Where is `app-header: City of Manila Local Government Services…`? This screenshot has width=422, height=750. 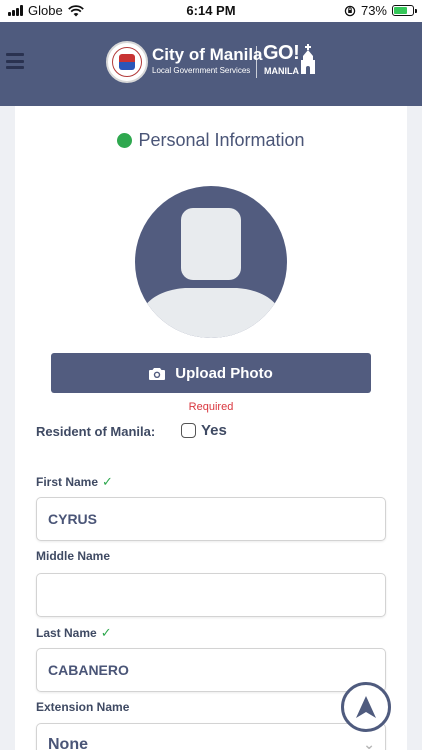
app-header: City of Manila Local Government Services… is located at coordinates (211, 64).